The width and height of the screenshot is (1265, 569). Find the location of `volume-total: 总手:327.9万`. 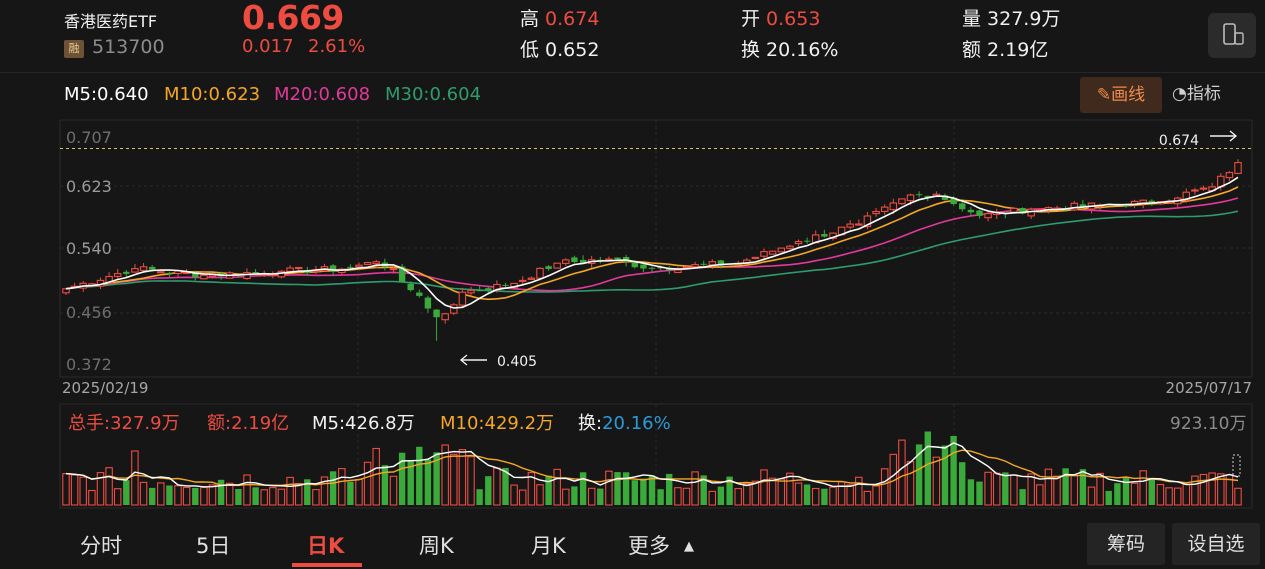

volume-total: 总手:327.9万 is located at coordinates (124, 423).